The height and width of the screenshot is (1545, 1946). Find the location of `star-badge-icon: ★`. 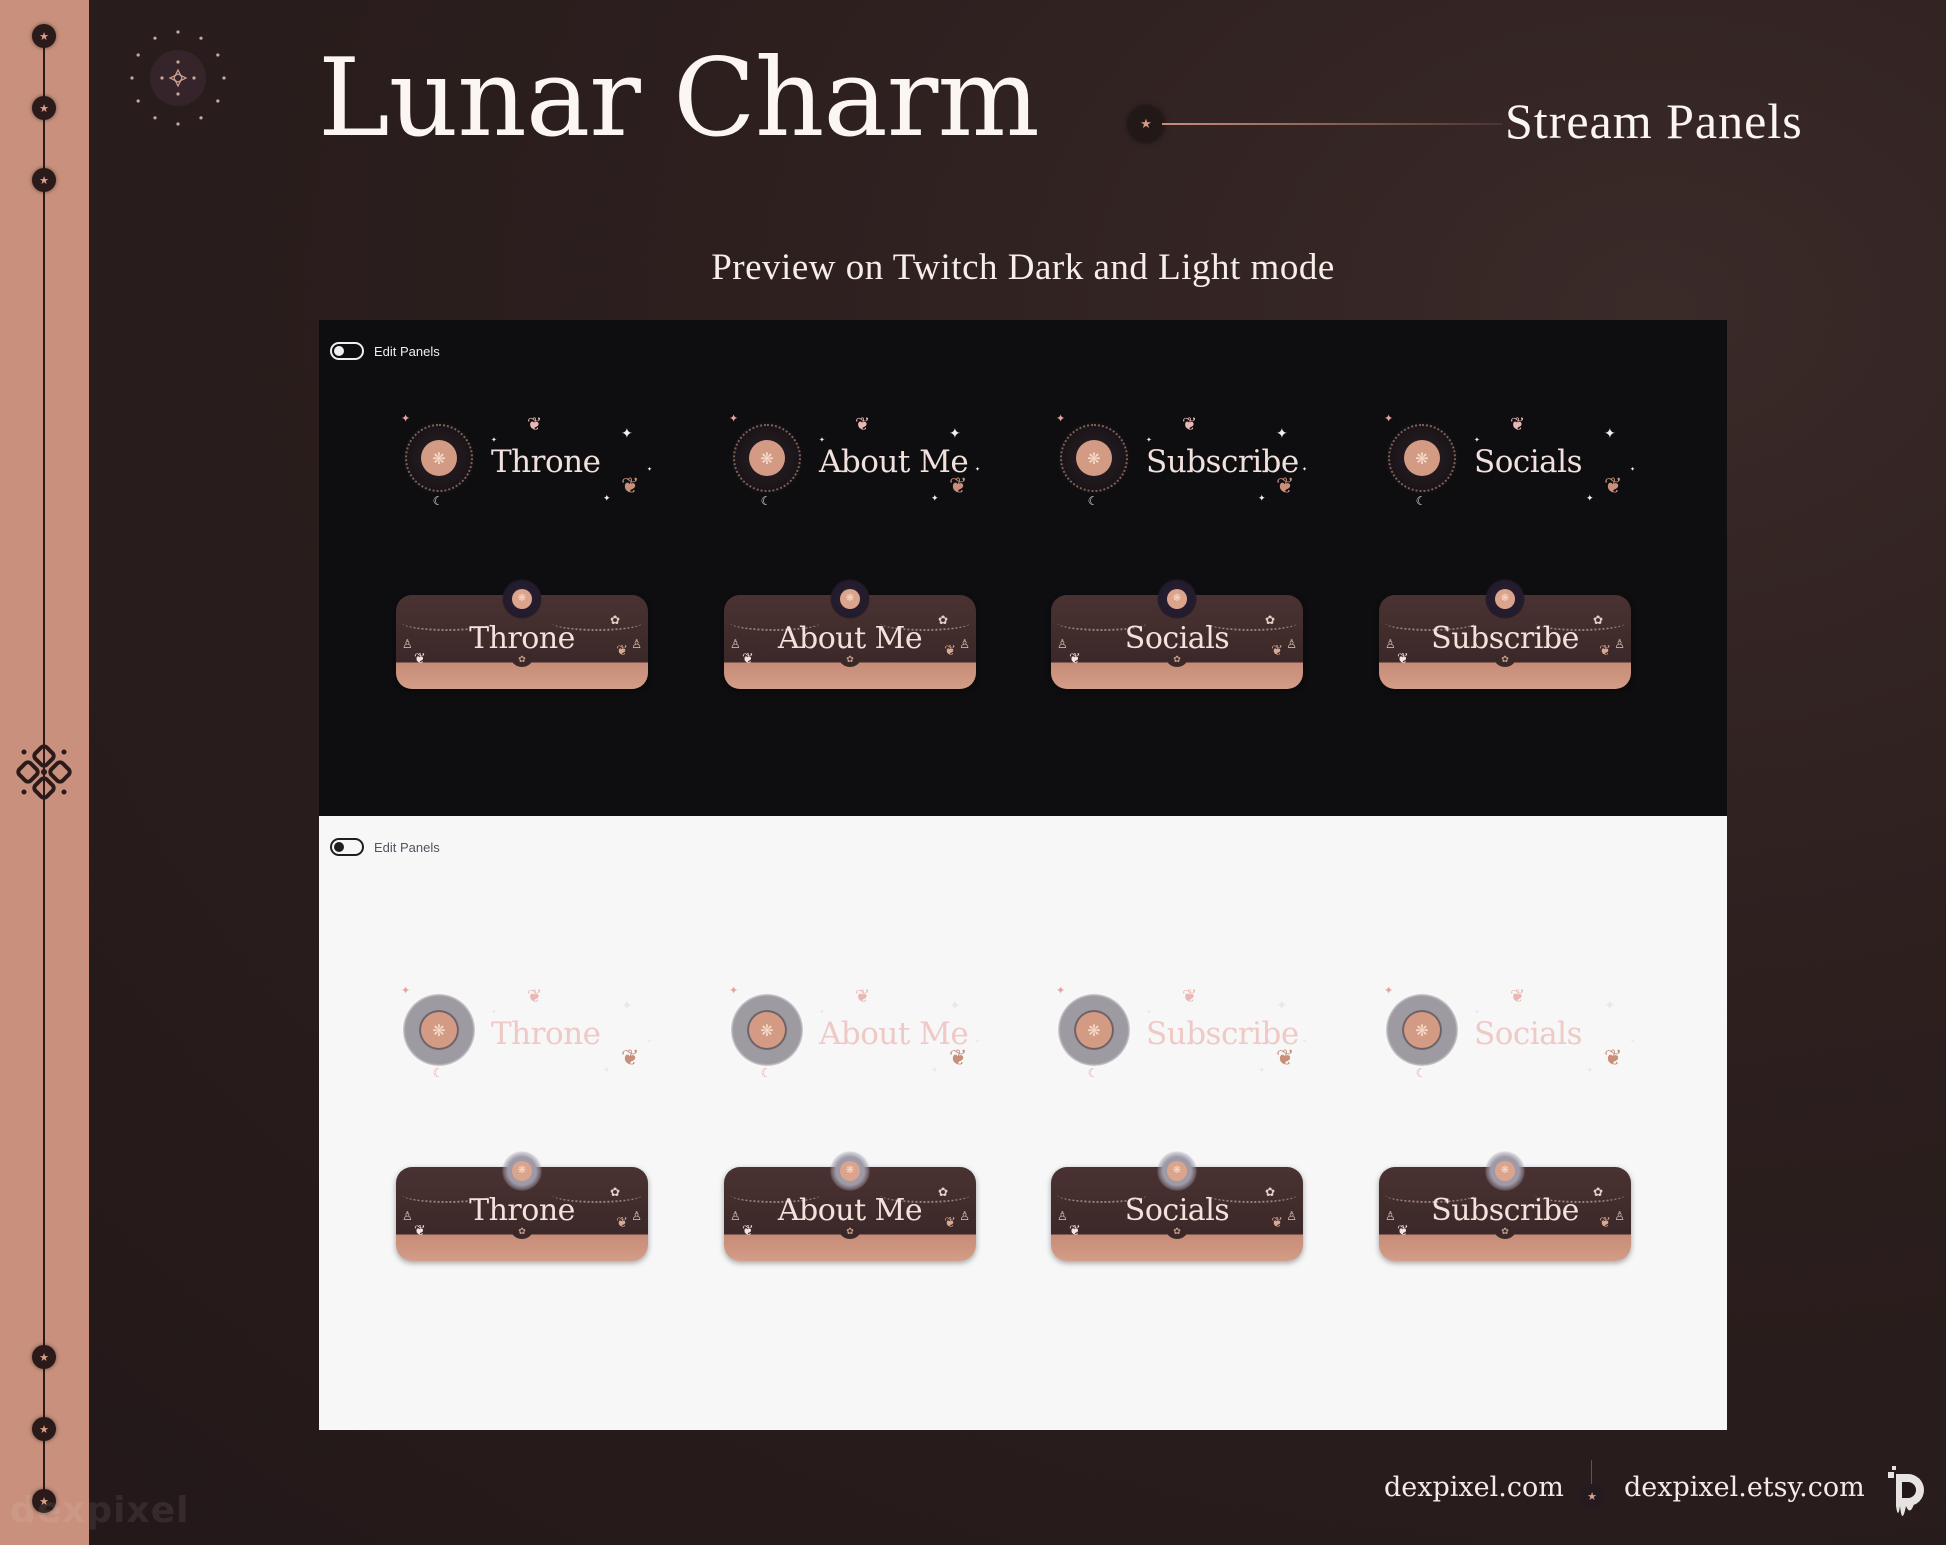

star-badge-icon: ★ is located at coordinates (1592, 1496).